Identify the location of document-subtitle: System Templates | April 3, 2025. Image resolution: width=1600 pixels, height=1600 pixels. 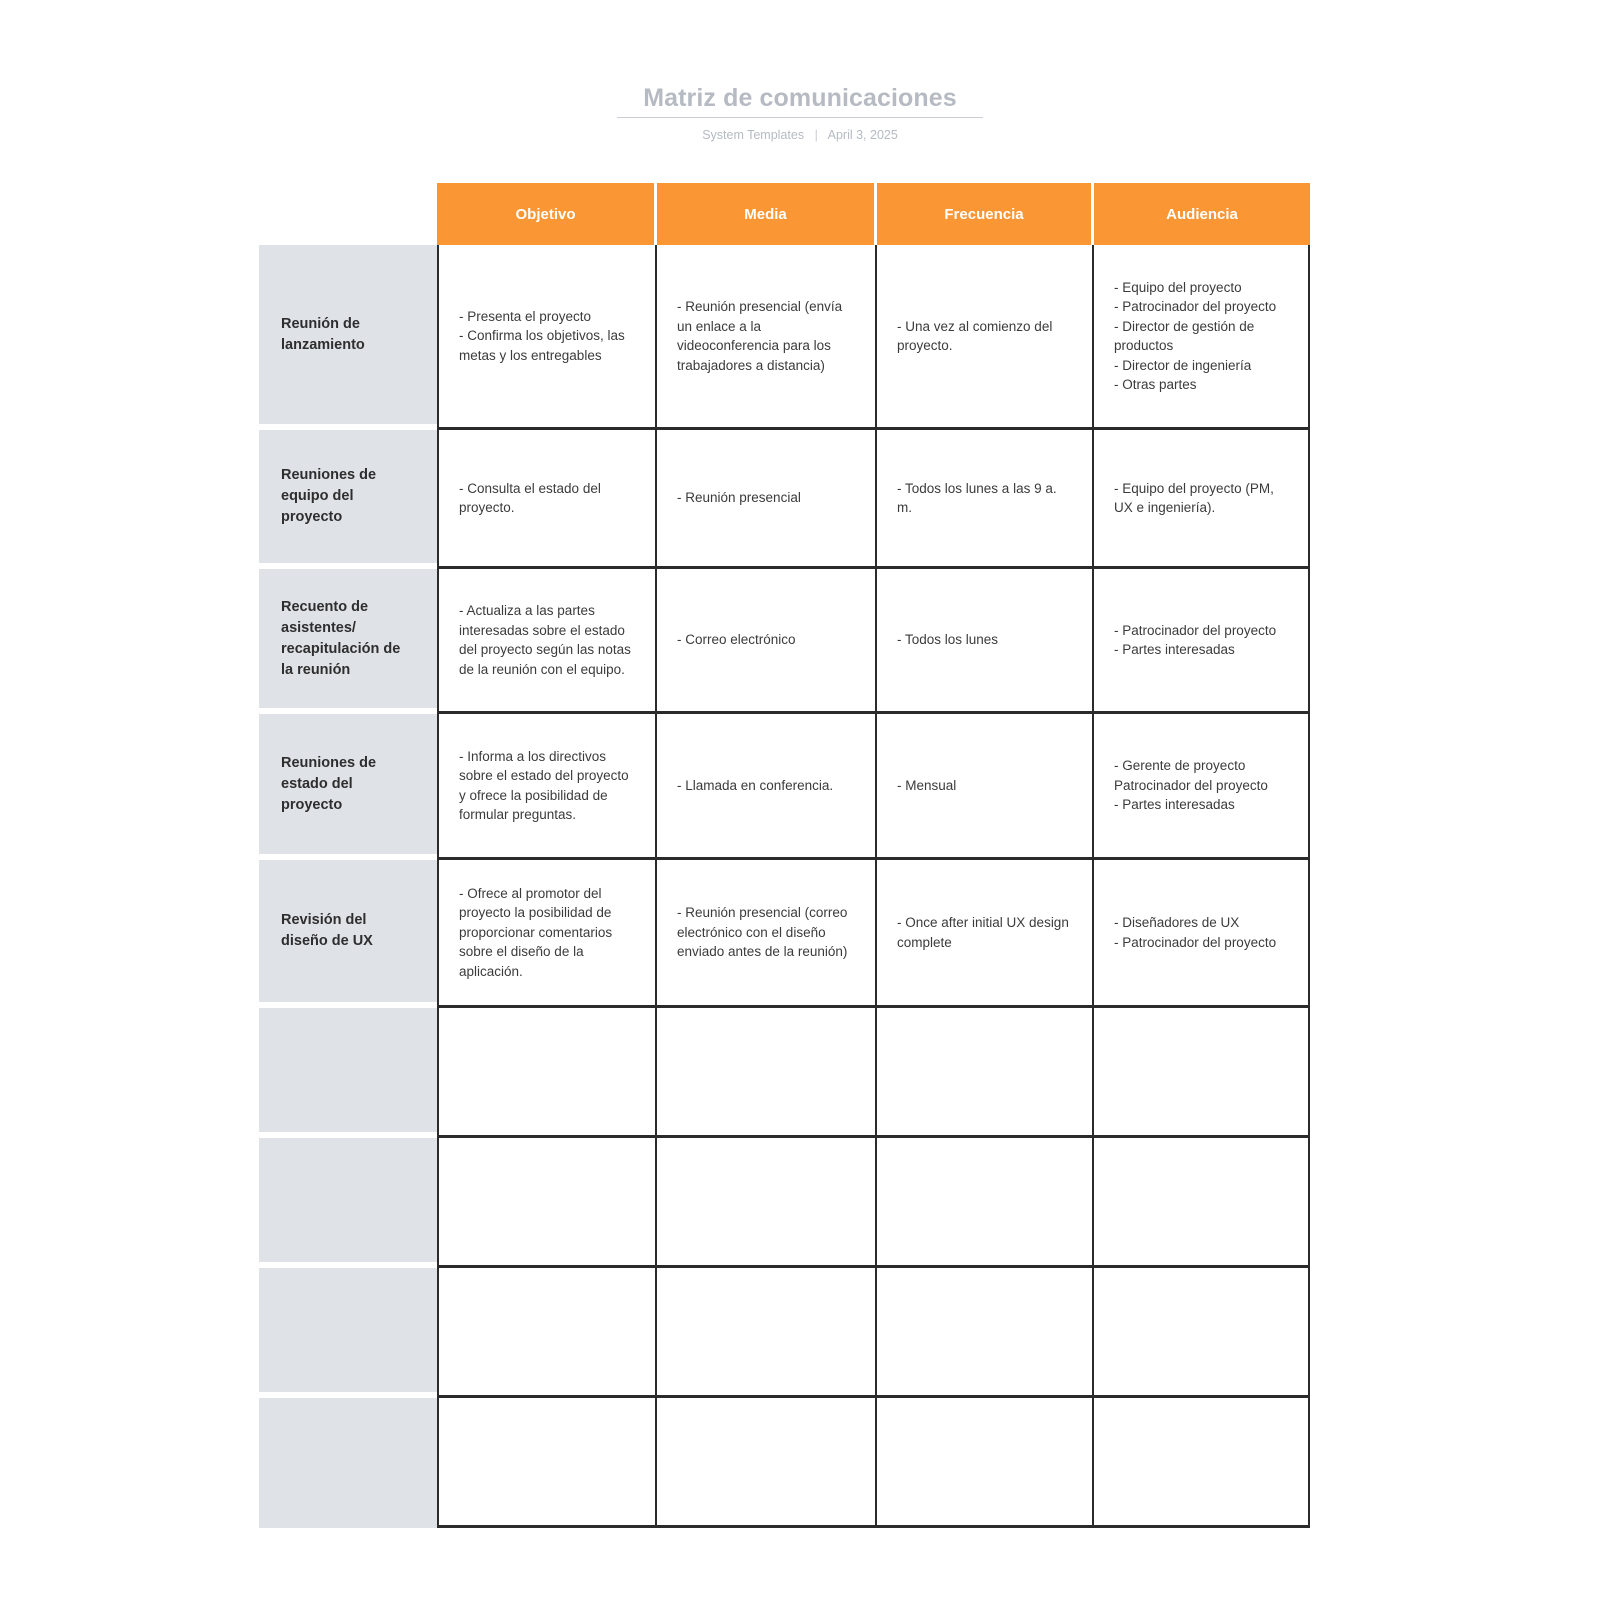
(800, 135).